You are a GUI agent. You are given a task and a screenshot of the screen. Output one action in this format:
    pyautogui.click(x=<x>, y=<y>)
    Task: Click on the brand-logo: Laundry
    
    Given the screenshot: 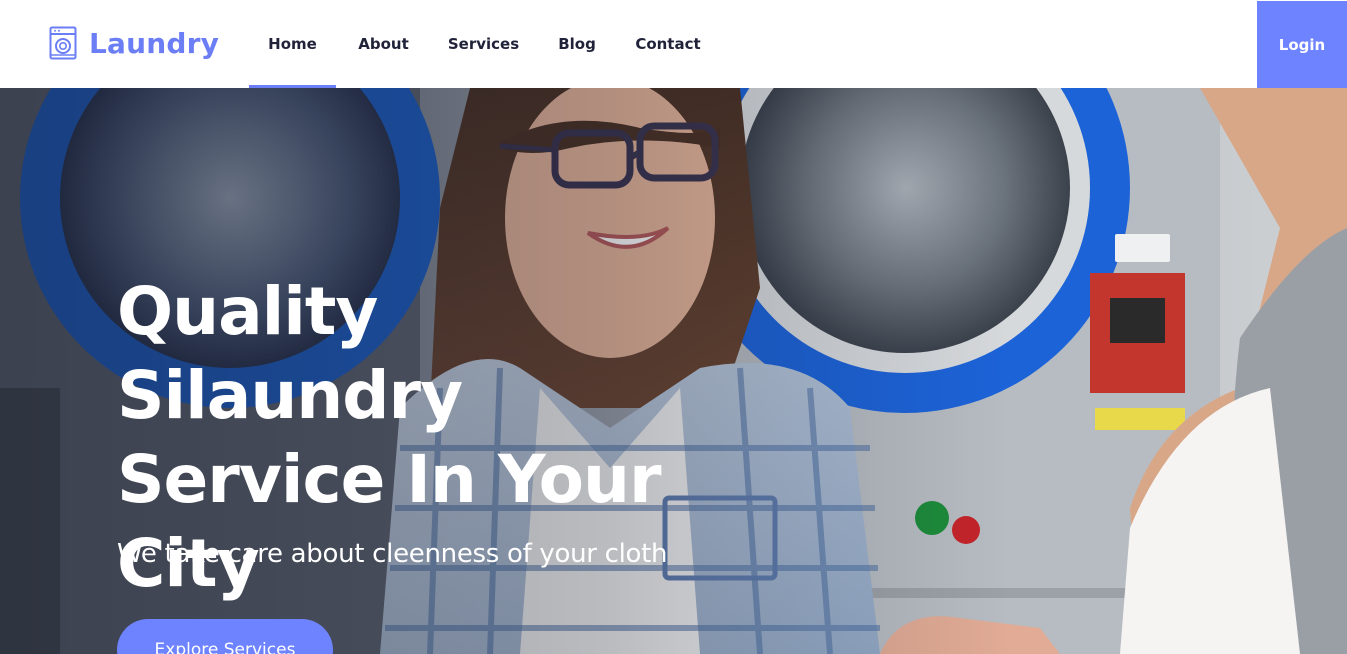 What is the action you would take?
    pyautogui.click(x=134, y=43)
    